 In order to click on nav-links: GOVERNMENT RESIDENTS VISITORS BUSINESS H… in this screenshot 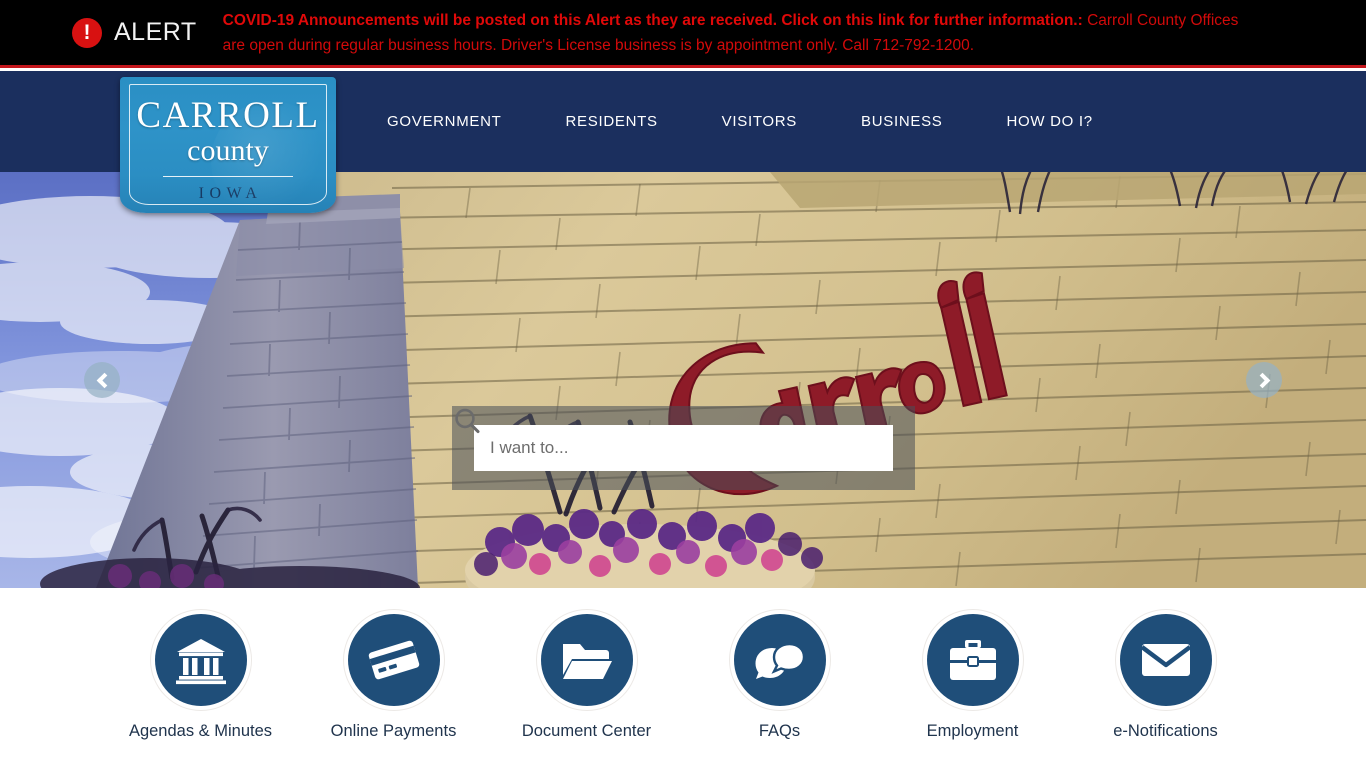, I will do `click(740, 121)`.